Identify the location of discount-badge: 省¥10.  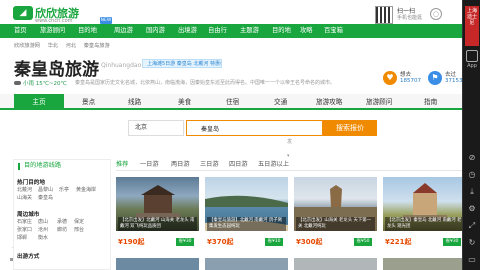
(274, 242).